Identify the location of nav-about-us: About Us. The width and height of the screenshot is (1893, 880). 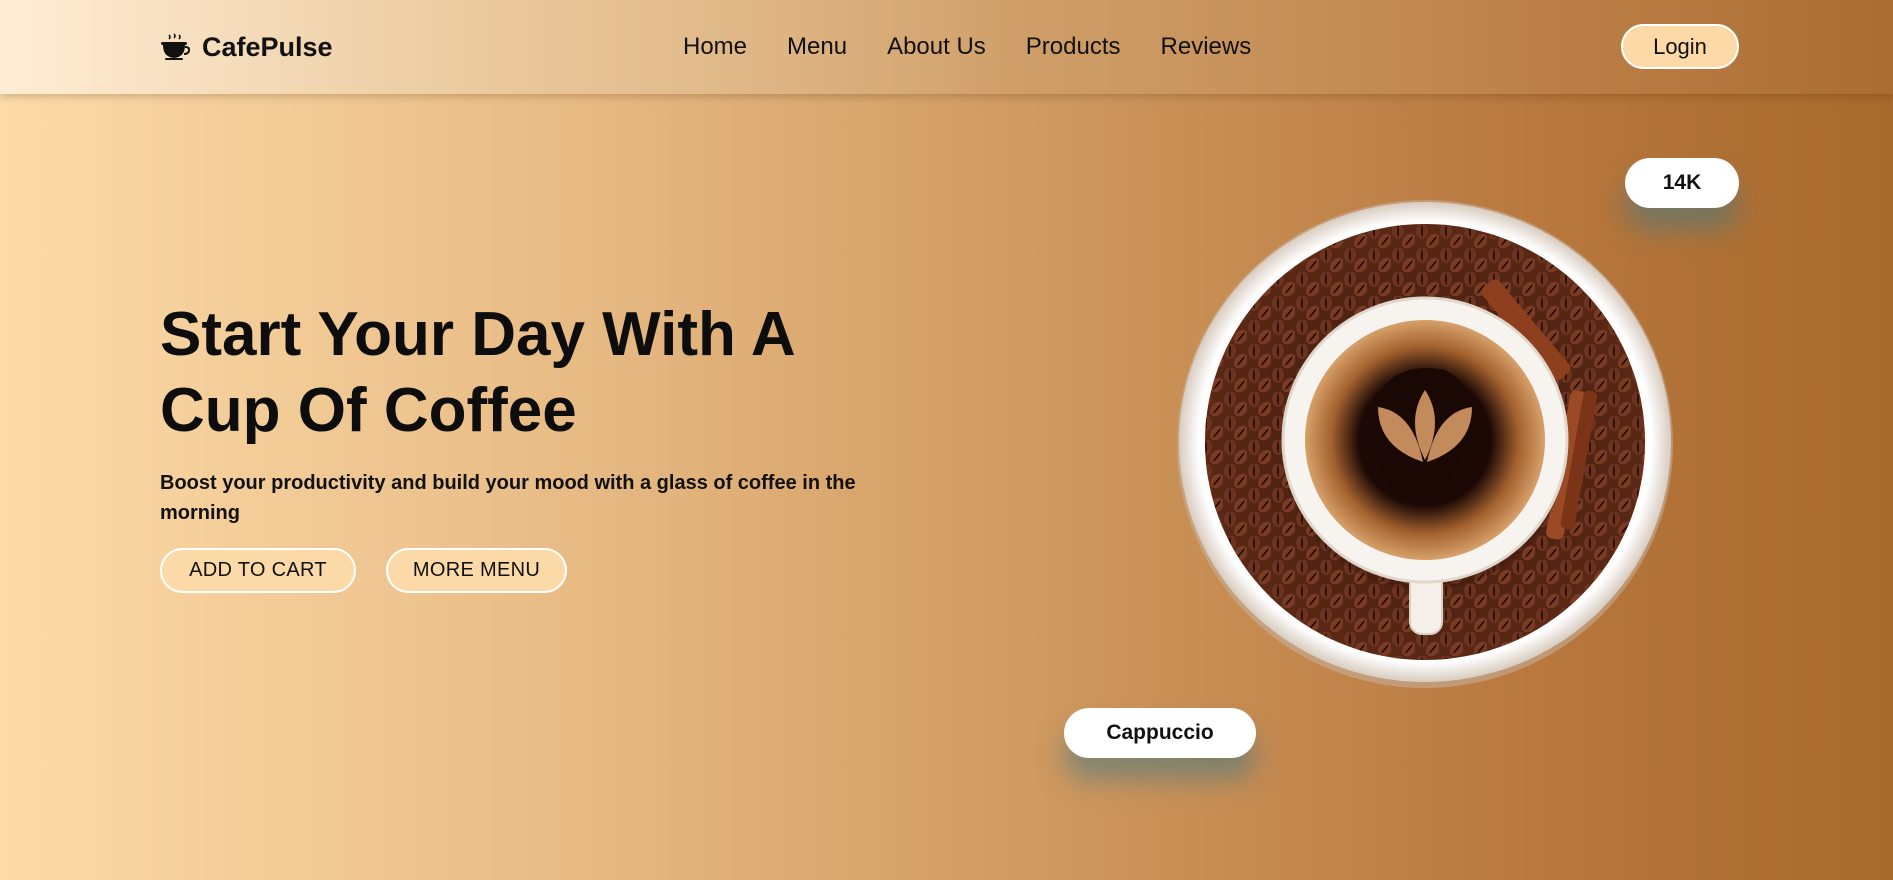
(936, 47).